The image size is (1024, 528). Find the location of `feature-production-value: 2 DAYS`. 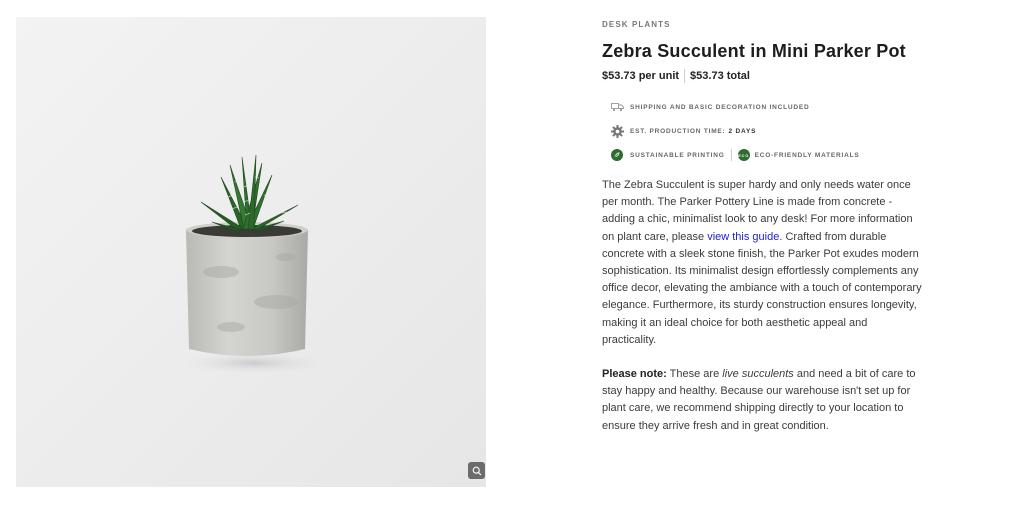

feature-production-value: 2 DAYS is located at coordinates (742, 131).